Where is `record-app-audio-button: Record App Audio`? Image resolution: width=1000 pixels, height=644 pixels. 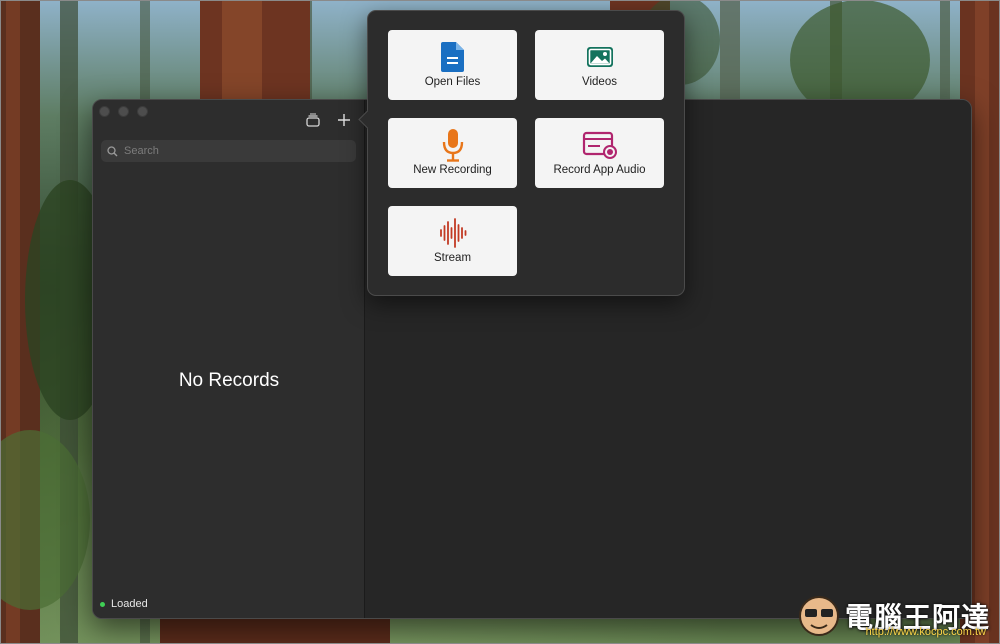 record-app-audio-button: Record App Audio is located at coordinates (599, 153).